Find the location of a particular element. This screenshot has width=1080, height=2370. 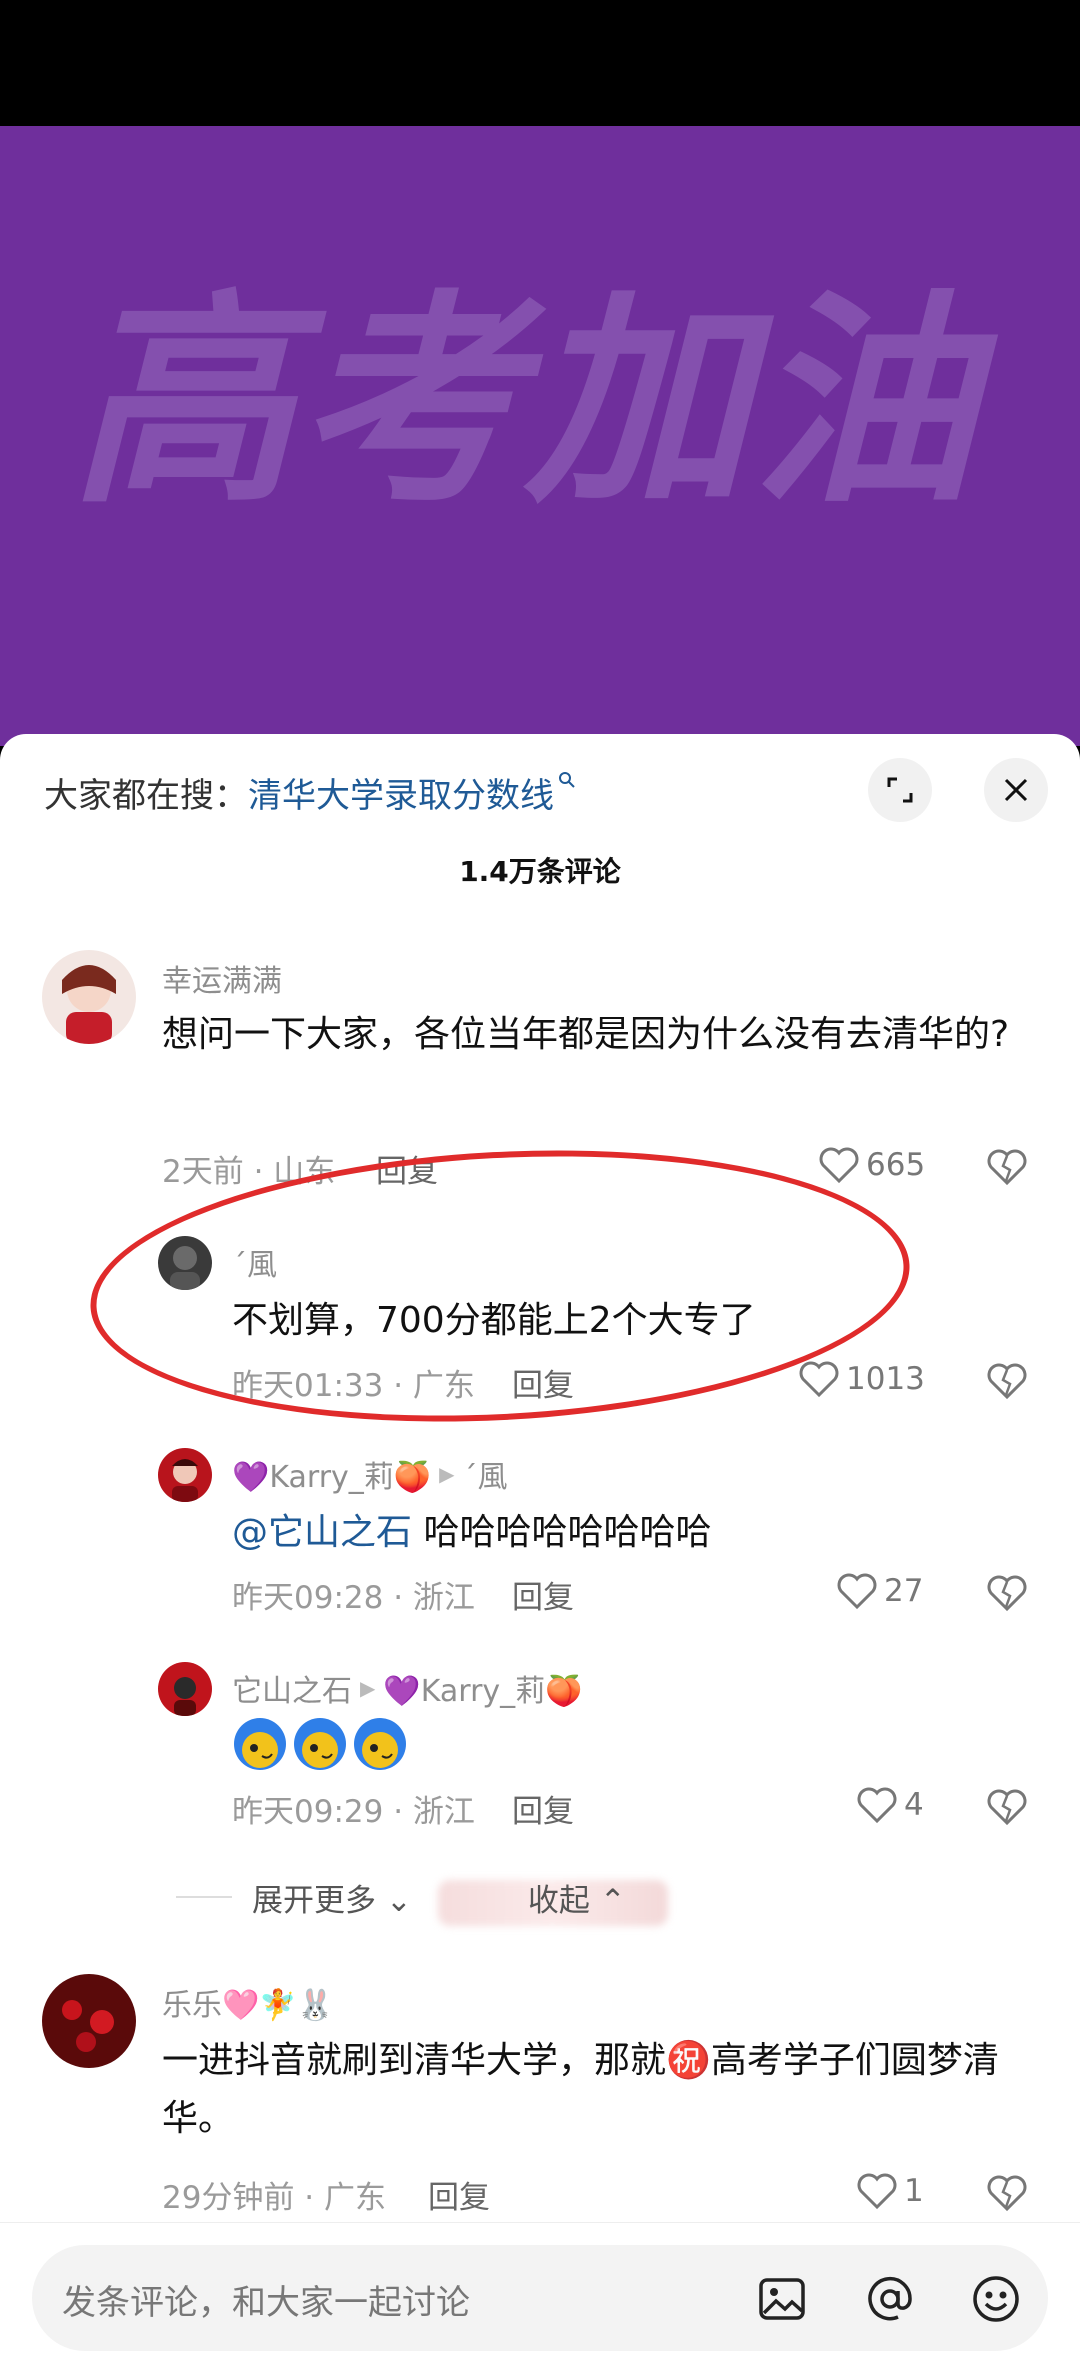

search-icon is located at coordinates (567, 782).